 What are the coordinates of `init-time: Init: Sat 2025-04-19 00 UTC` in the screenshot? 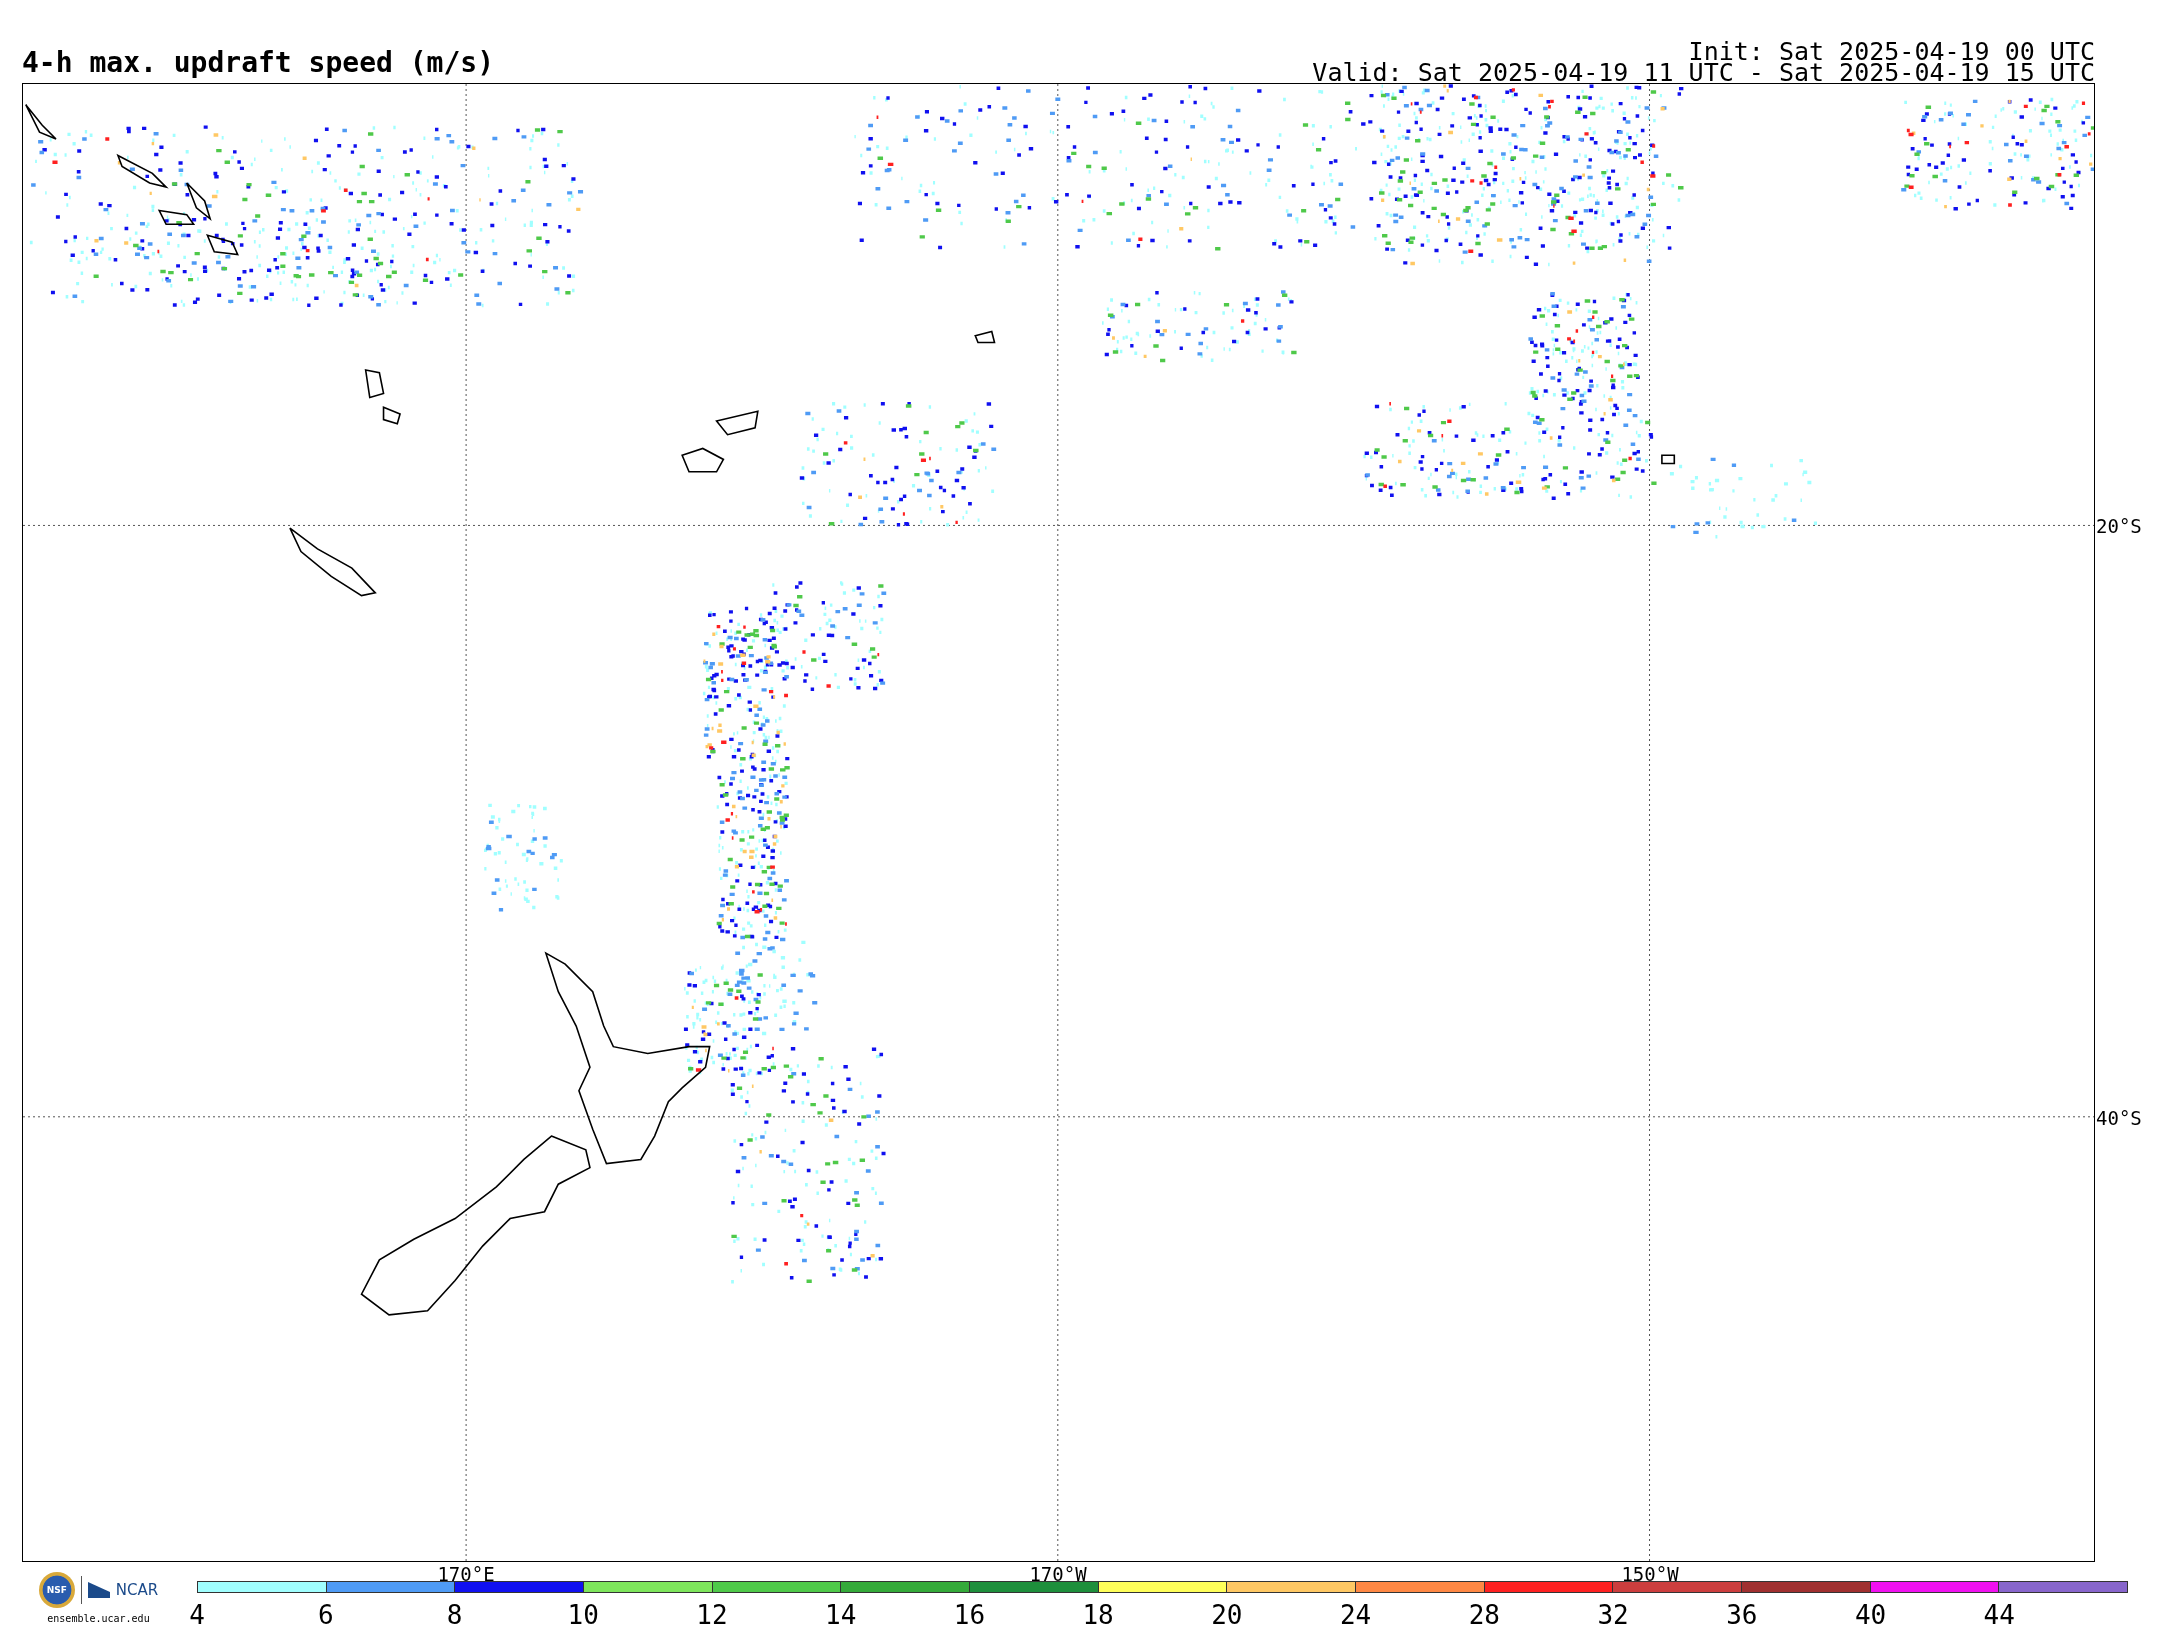 It's located at (1891, 51).